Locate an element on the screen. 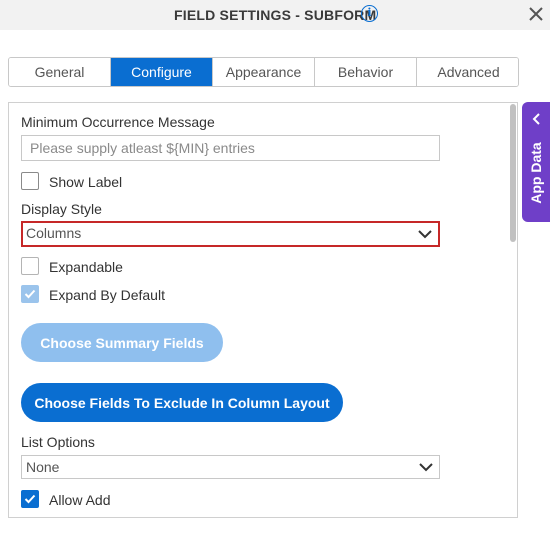 The width and height of the screenshot is (550, 542). allow-add-checkbox is located at coordinates (30, 499).